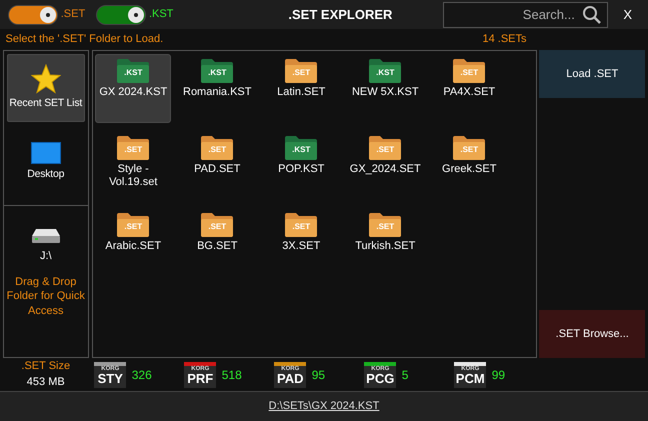  What do you see at coordinates (324, 406) in the screenshot?
I see `path-link: D:\SETs\GX 2024.KST` at bounding box center [324, 406].